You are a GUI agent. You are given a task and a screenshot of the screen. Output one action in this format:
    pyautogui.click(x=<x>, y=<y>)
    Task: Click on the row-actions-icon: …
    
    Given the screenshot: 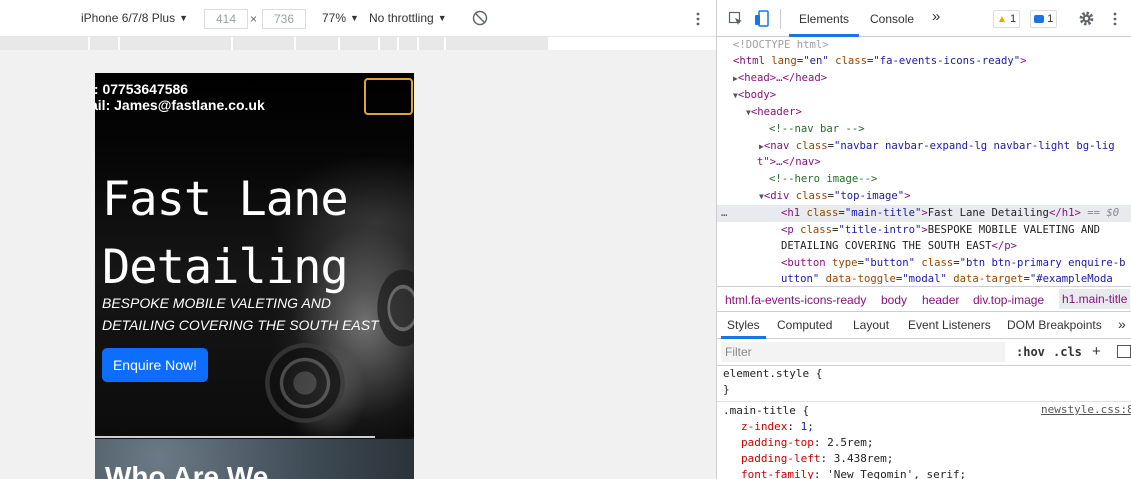 What is the action you would take?
    pyautogui.click(x=724, y=213)
    